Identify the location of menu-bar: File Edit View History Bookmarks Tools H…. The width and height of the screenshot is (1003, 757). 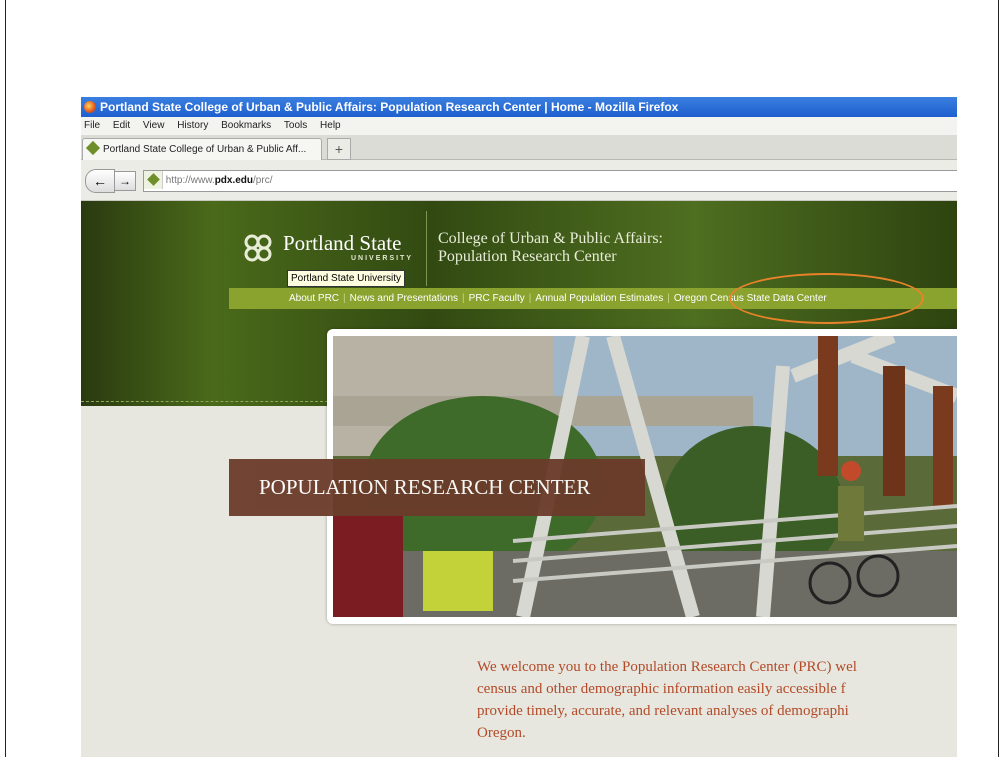
(519, 126).